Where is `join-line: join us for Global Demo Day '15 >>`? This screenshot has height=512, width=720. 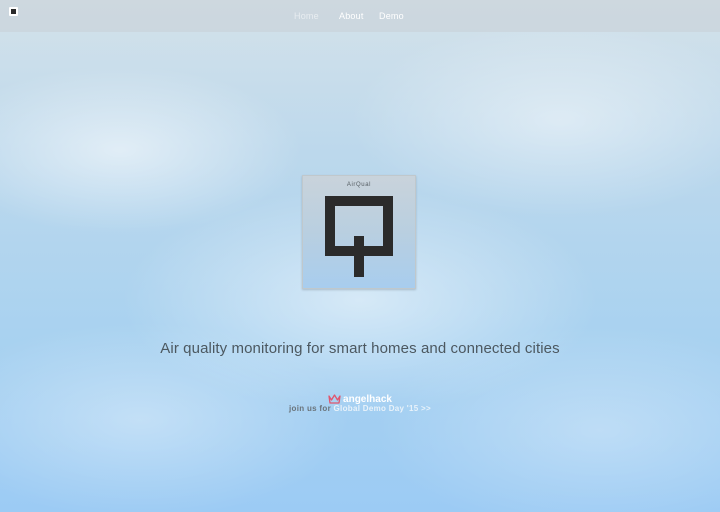 join-line: join us for Global Demo Day '15 >> is located at coordinates (360, 408).